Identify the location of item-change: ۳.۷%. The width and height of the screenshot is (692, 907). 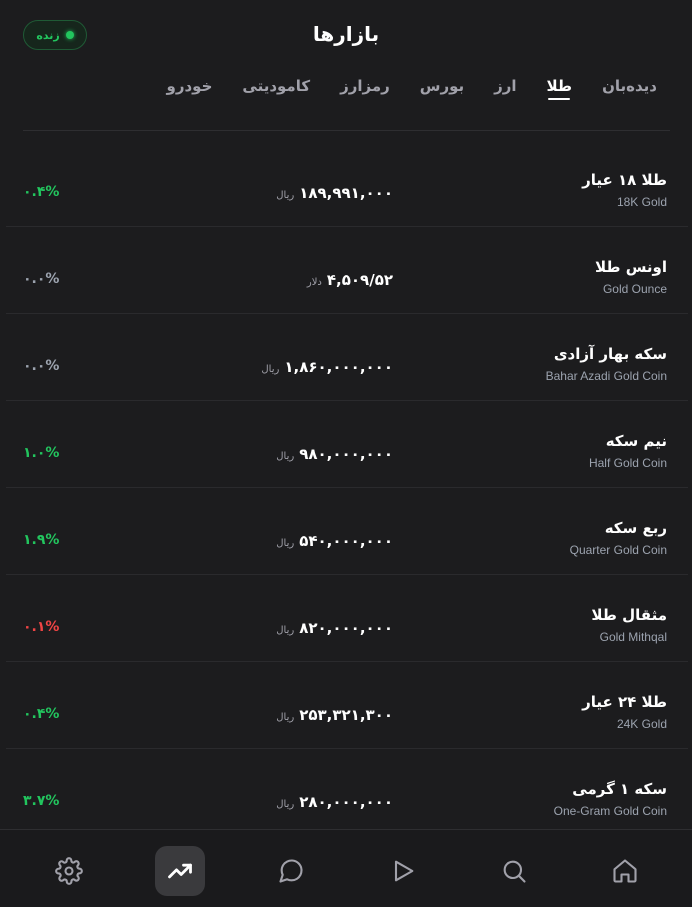
(41, 801).